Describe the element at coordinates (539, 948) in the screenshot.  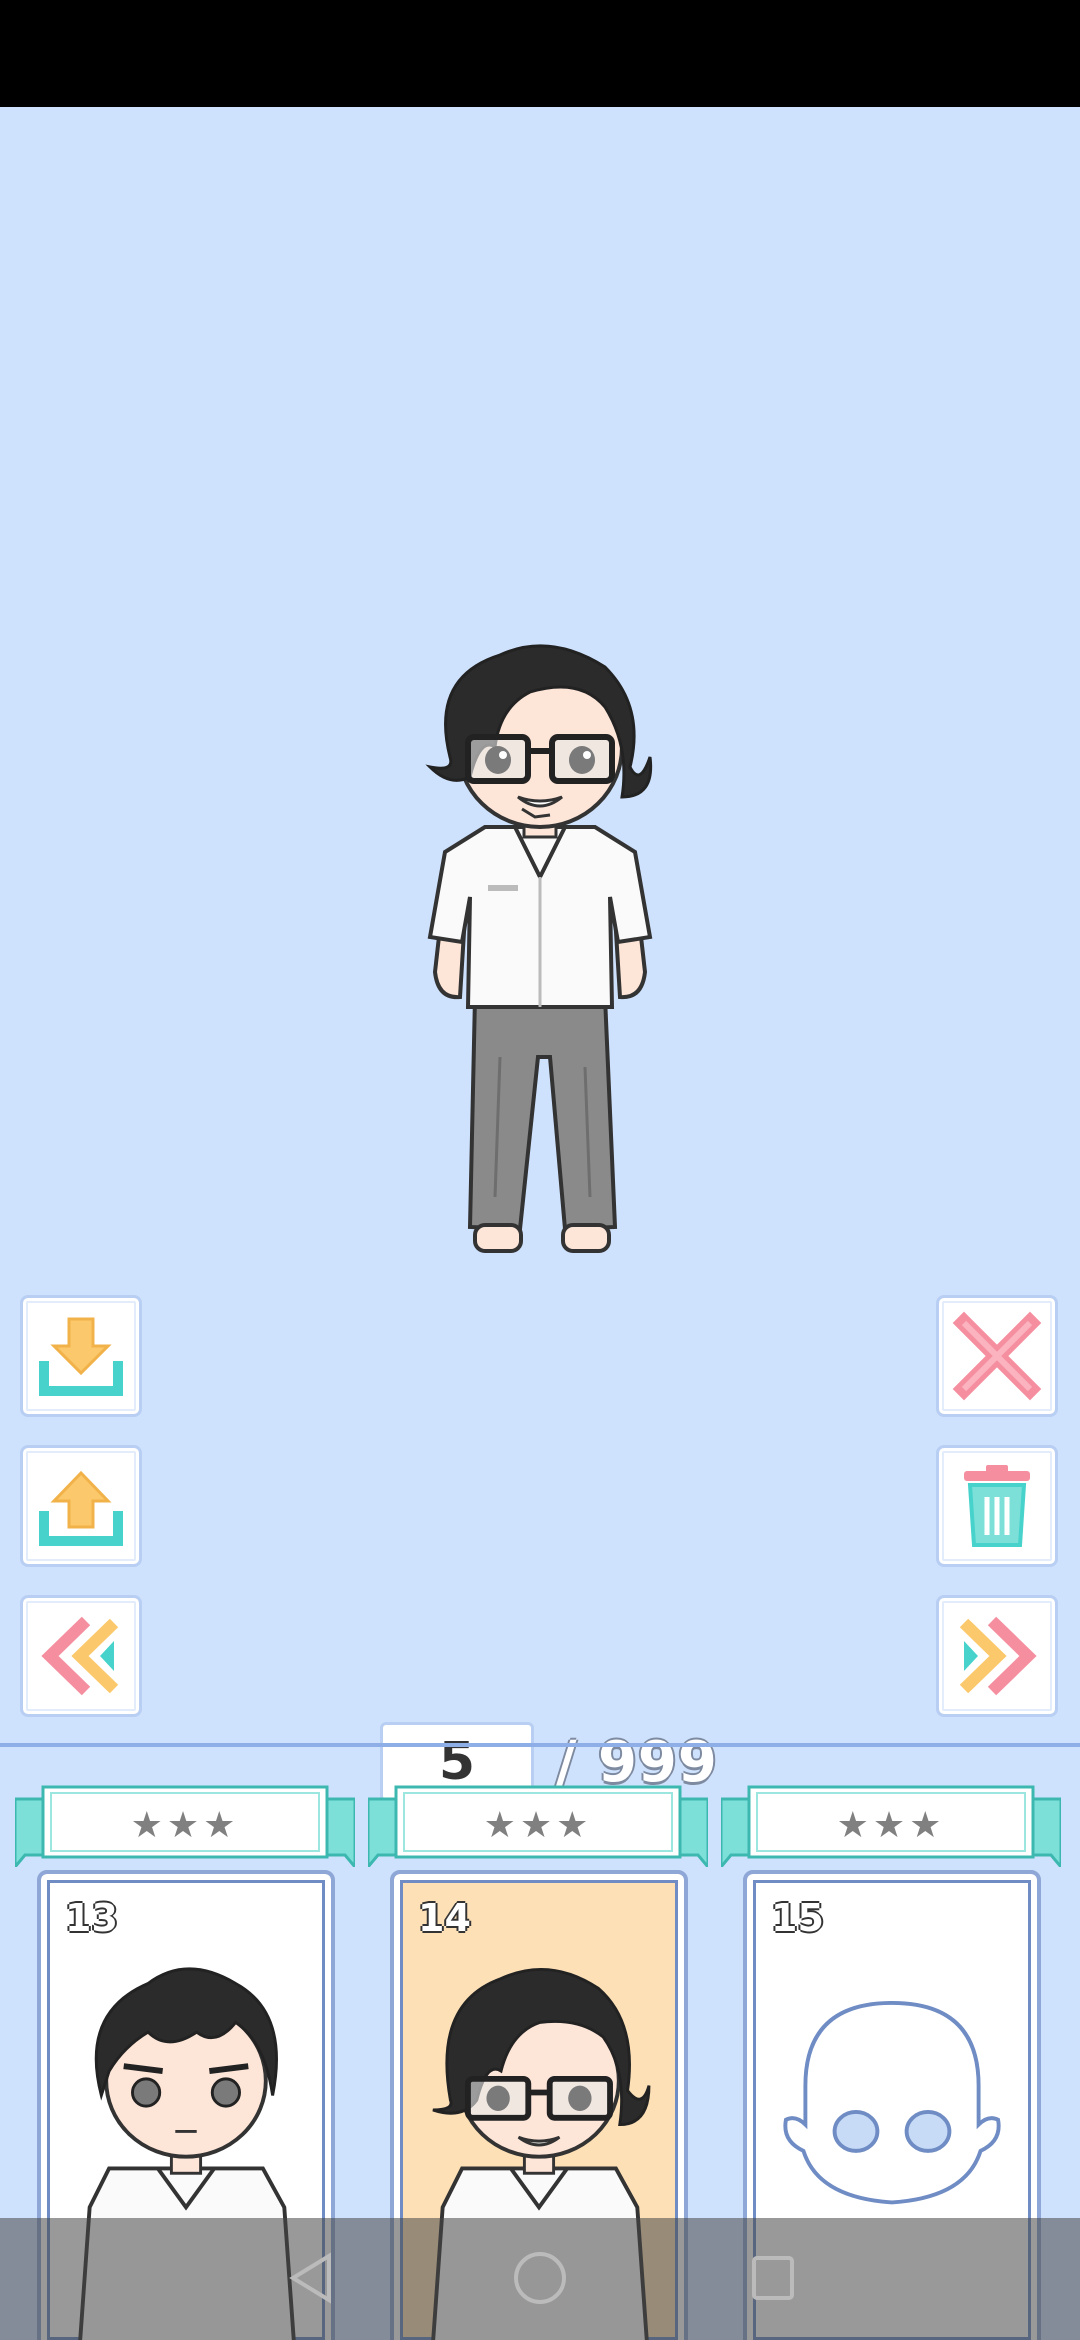
I see `character-preview` at that location.